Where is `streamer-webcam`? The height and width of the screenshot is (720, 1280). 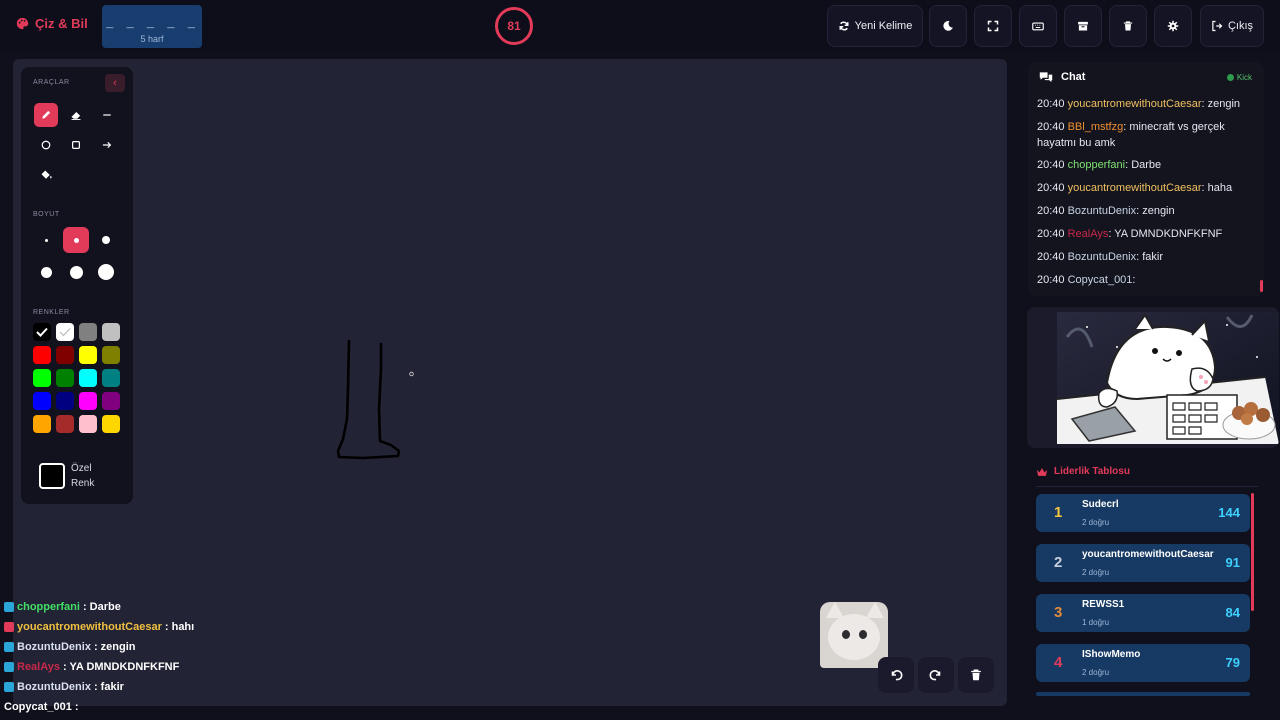 streamer-webcam is located at coordinates (1153, 377).